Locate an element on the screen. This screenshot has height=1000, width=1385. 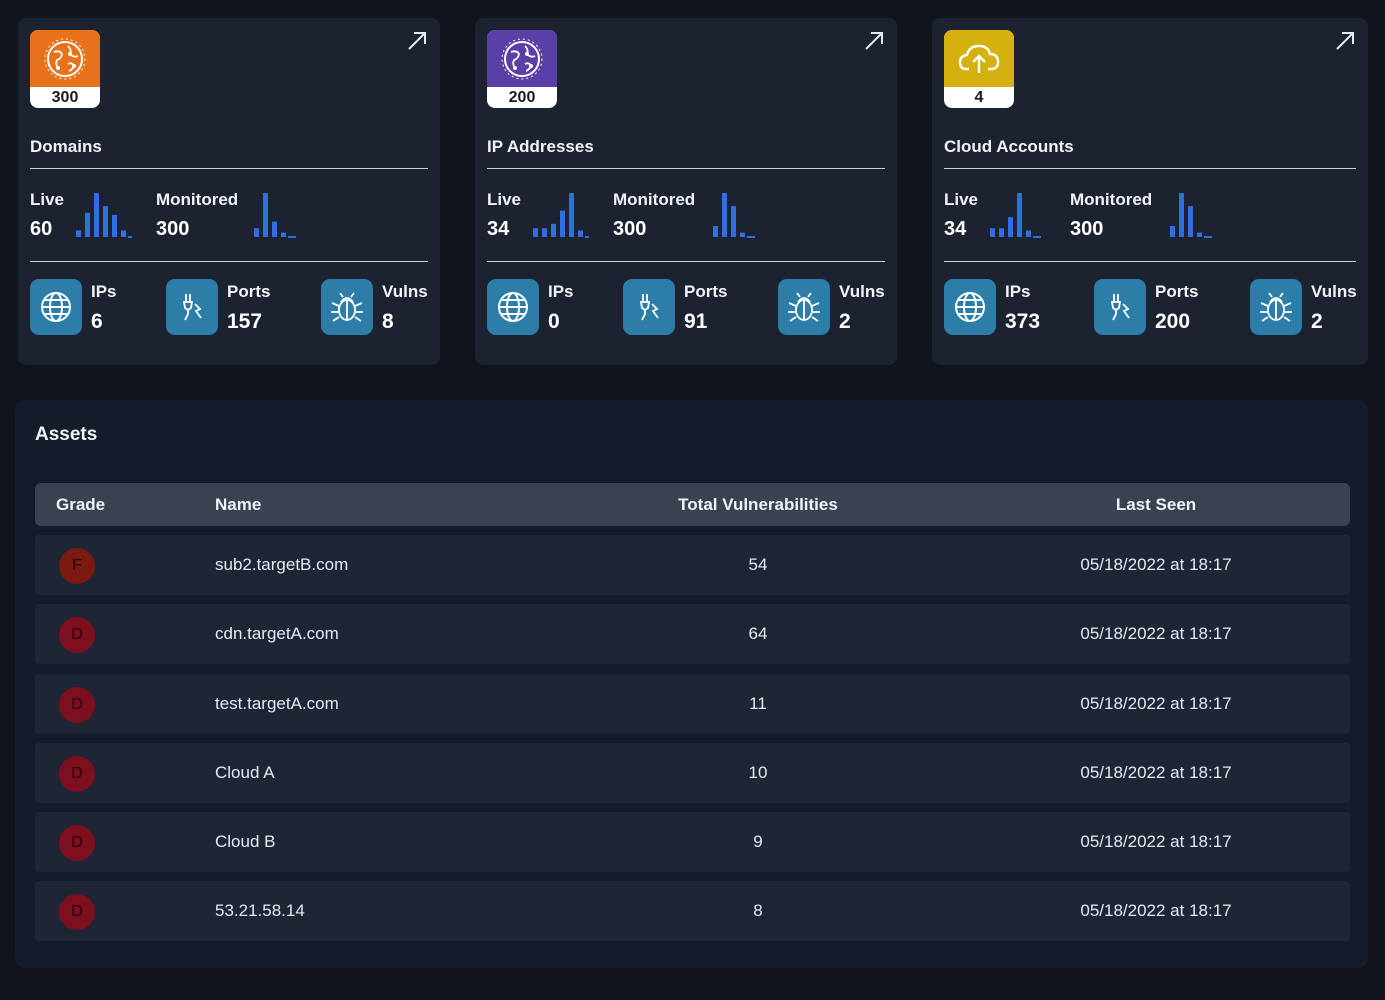
ips-value: 0 is located at coordinates (554, 321).